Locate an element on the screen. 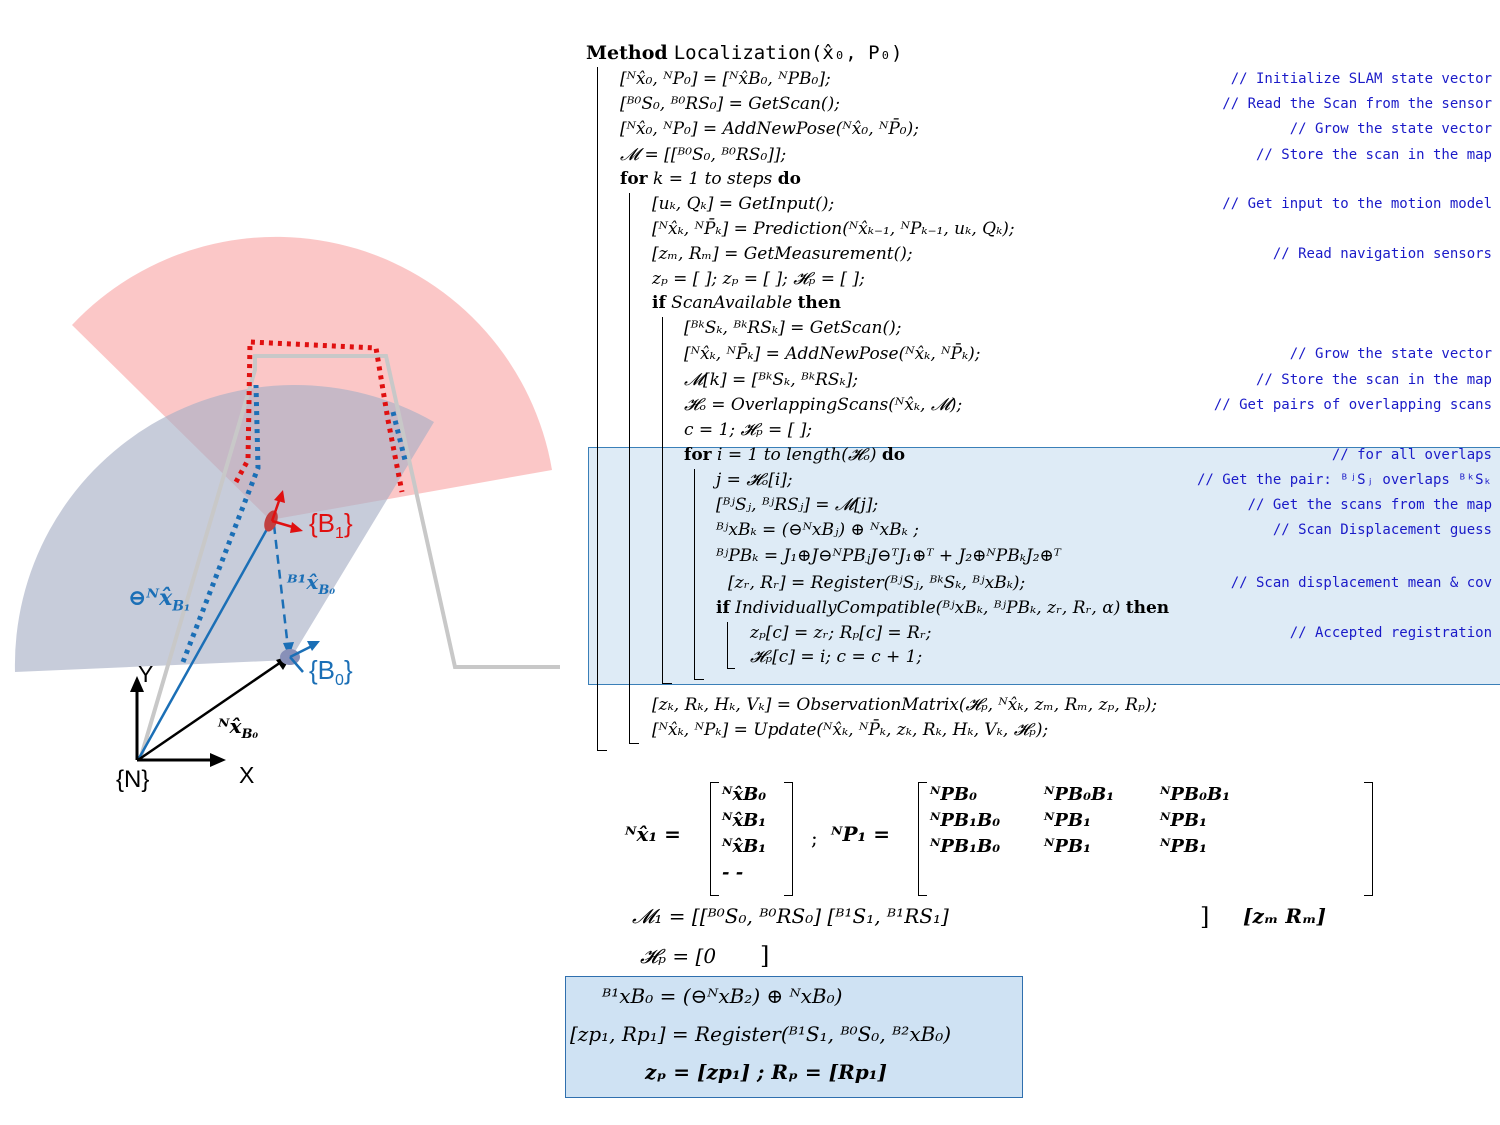 This screenshot has height=1125, width=1500. if-compat-scope-foot is located at coordinates (731, 668).